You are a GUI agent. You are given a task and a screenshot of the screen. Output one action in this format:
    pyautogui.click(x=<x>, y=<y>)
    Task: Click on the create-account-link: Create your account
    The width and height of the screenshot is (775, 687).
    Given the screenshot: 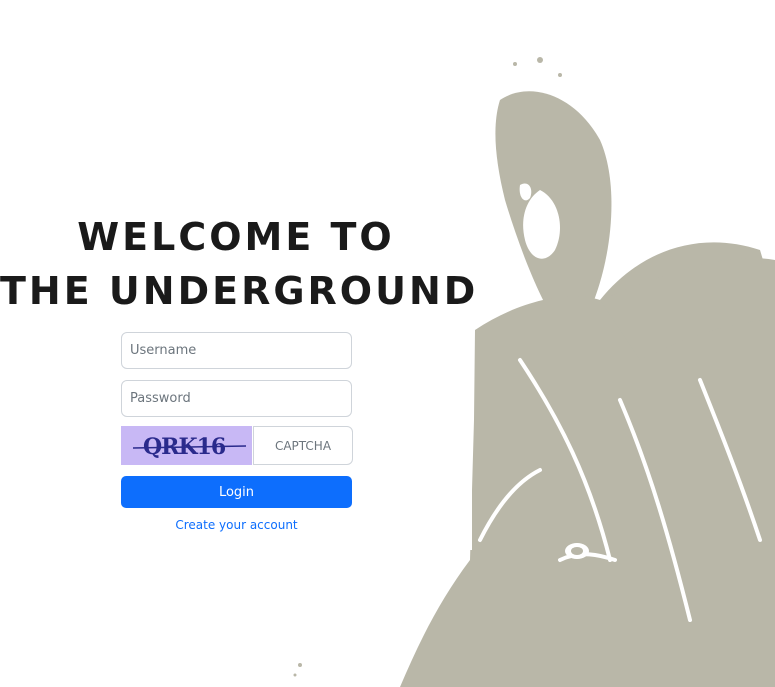 What is the action you would take?
    pyautogui.click(x=236, y=525)
    